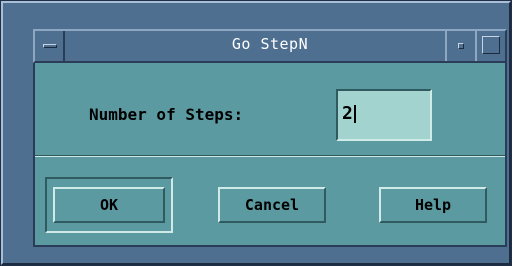 The height and width of the screenshot is (266, 514). Describe the element at coordinates (272, 205) in the screenshot. I see `cancel-button: Cancel` at that location.